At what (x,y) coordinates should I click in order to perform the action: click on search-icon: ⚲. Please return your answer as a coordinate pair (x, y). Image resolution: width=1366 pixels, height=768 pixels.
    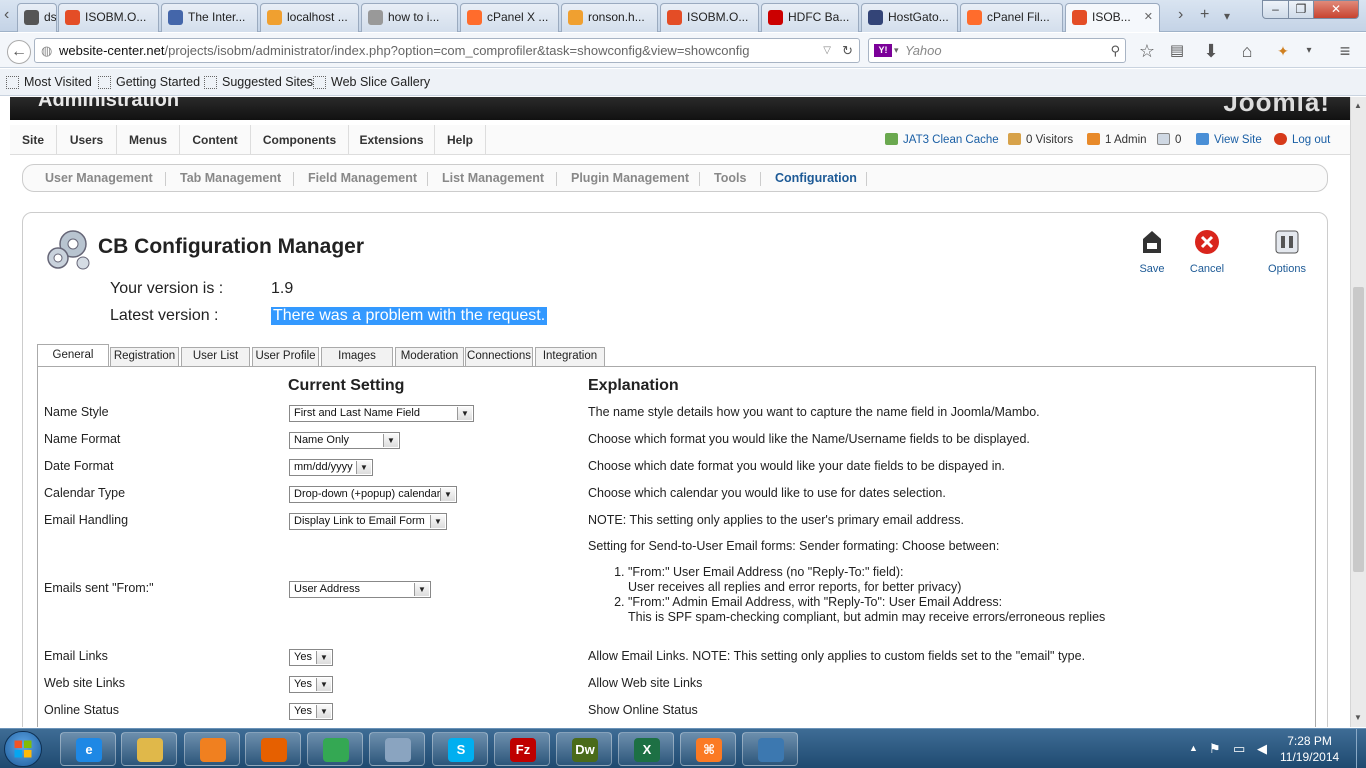
    Looking at the image, I should click on (1115, 50).